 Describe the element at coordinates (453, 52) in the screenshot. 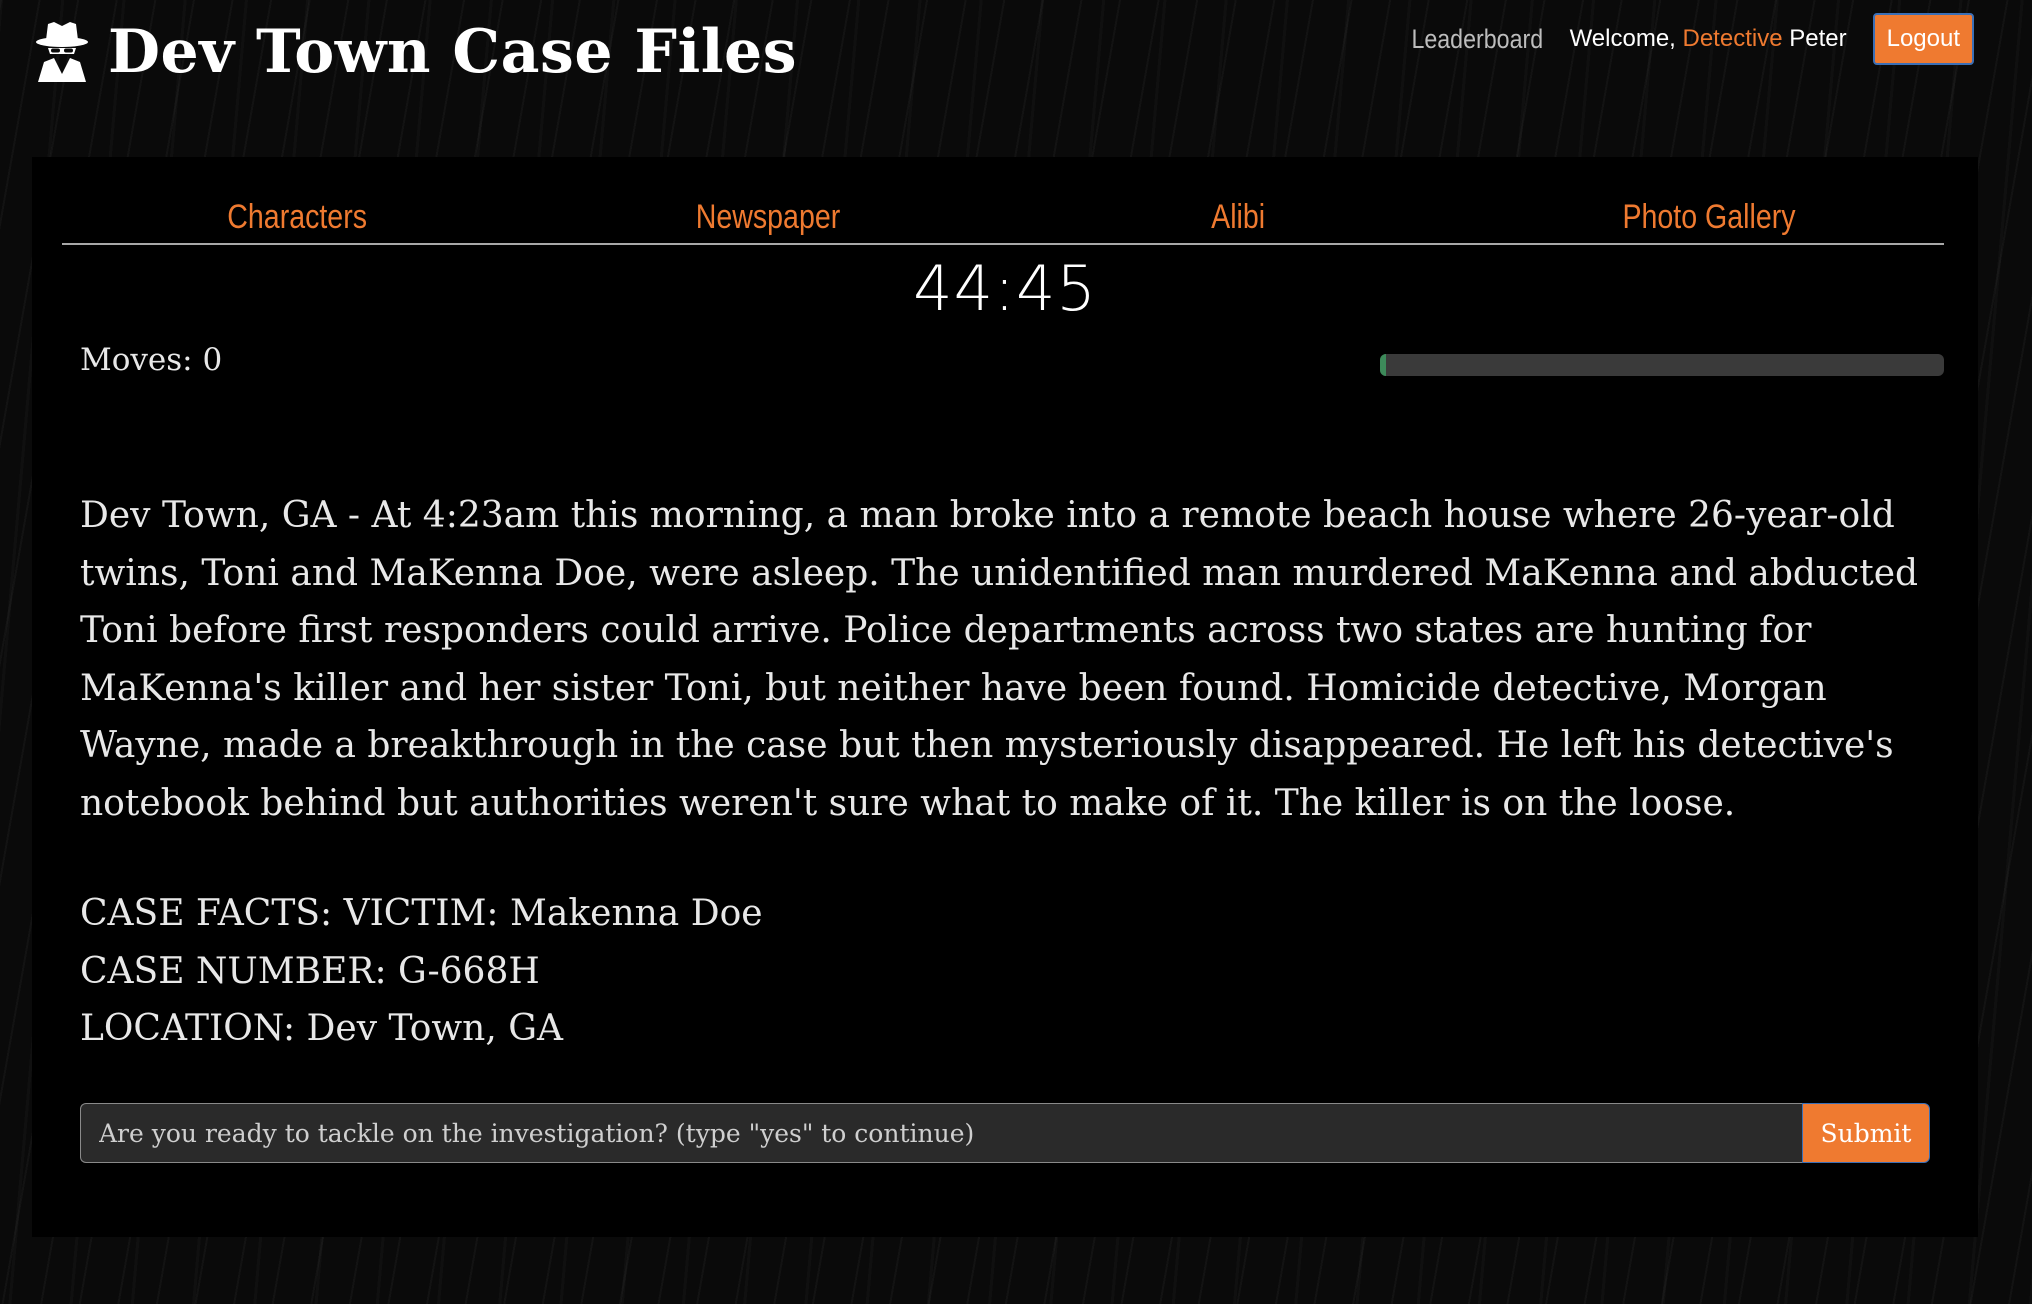

I see `site-title: Dev Town Case Files` at that location.